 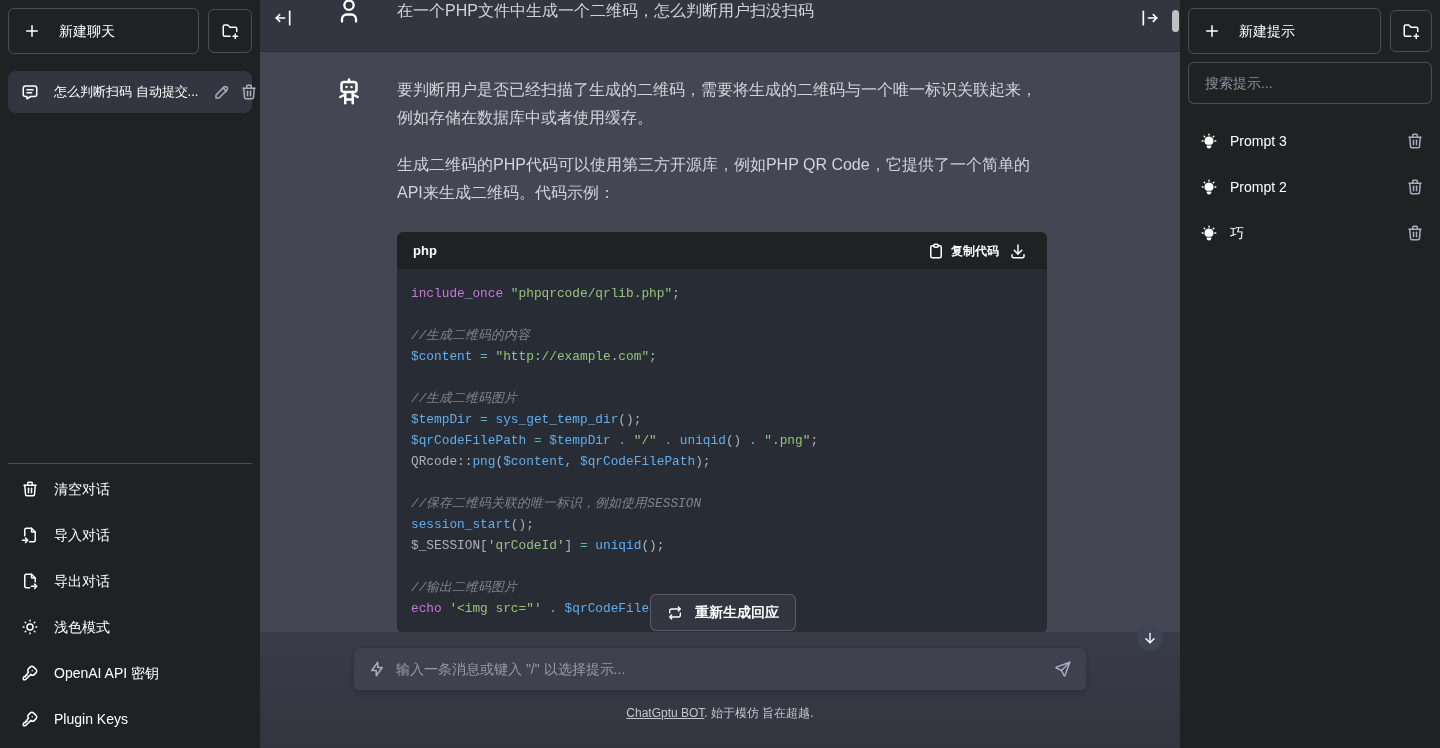 What do you see at coordinates (1310, 187) in the screenshot?
I see `prompt-item: Prompt 2` at bounding box center [1310, 187].